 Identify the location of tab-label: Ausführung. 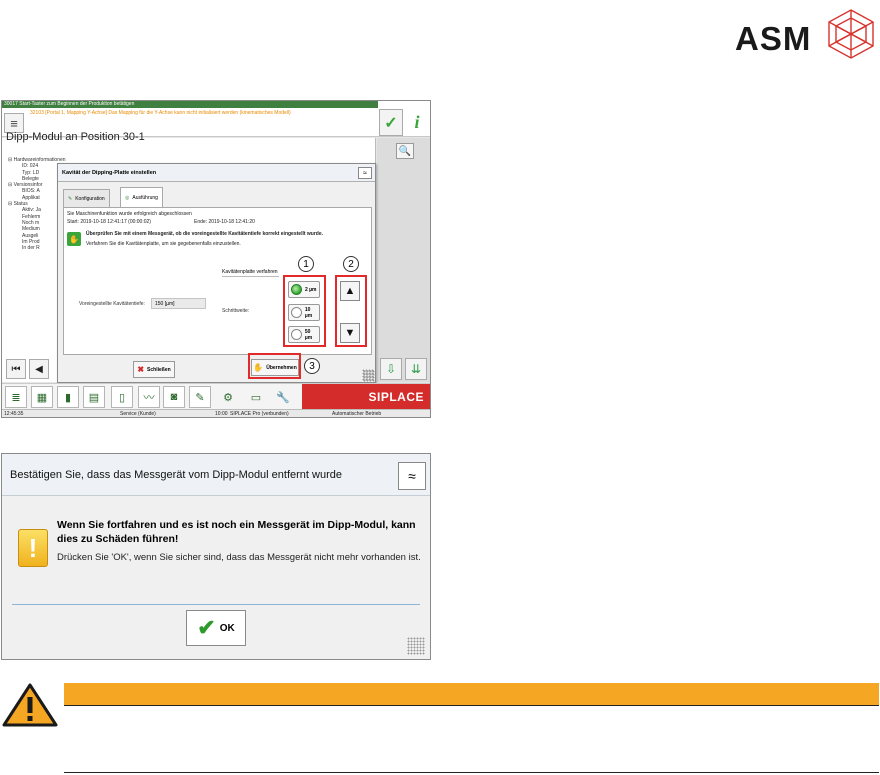
(145, 197).